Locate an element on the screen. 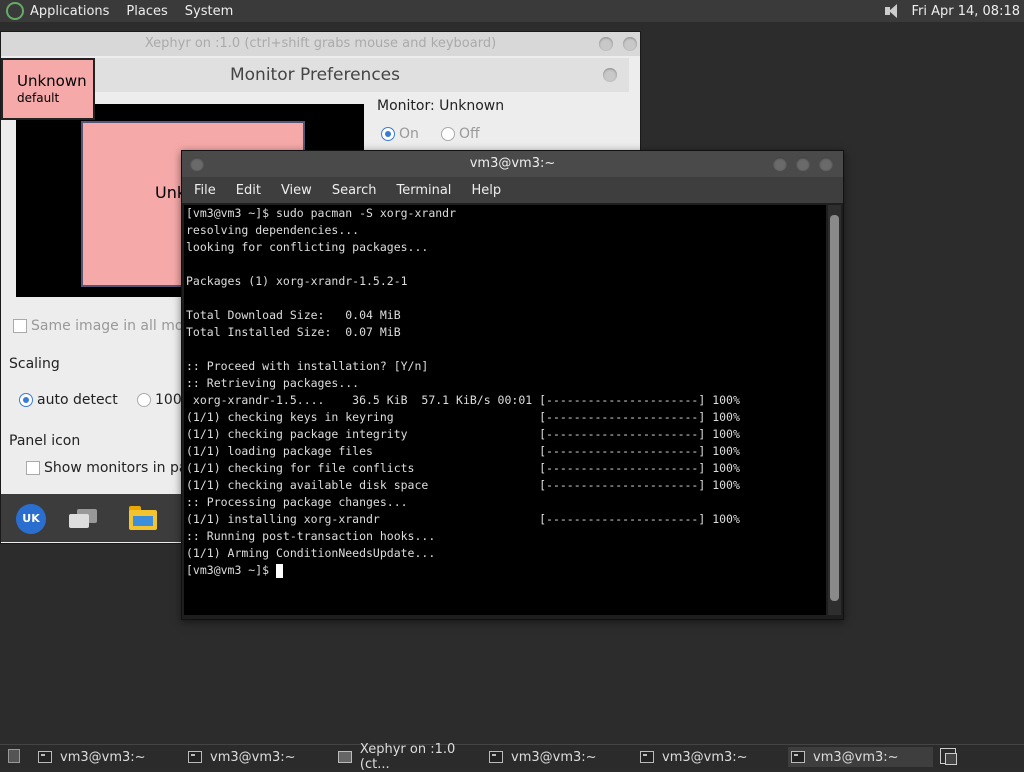  menu-places: Places is located at coordinates (146, 11).